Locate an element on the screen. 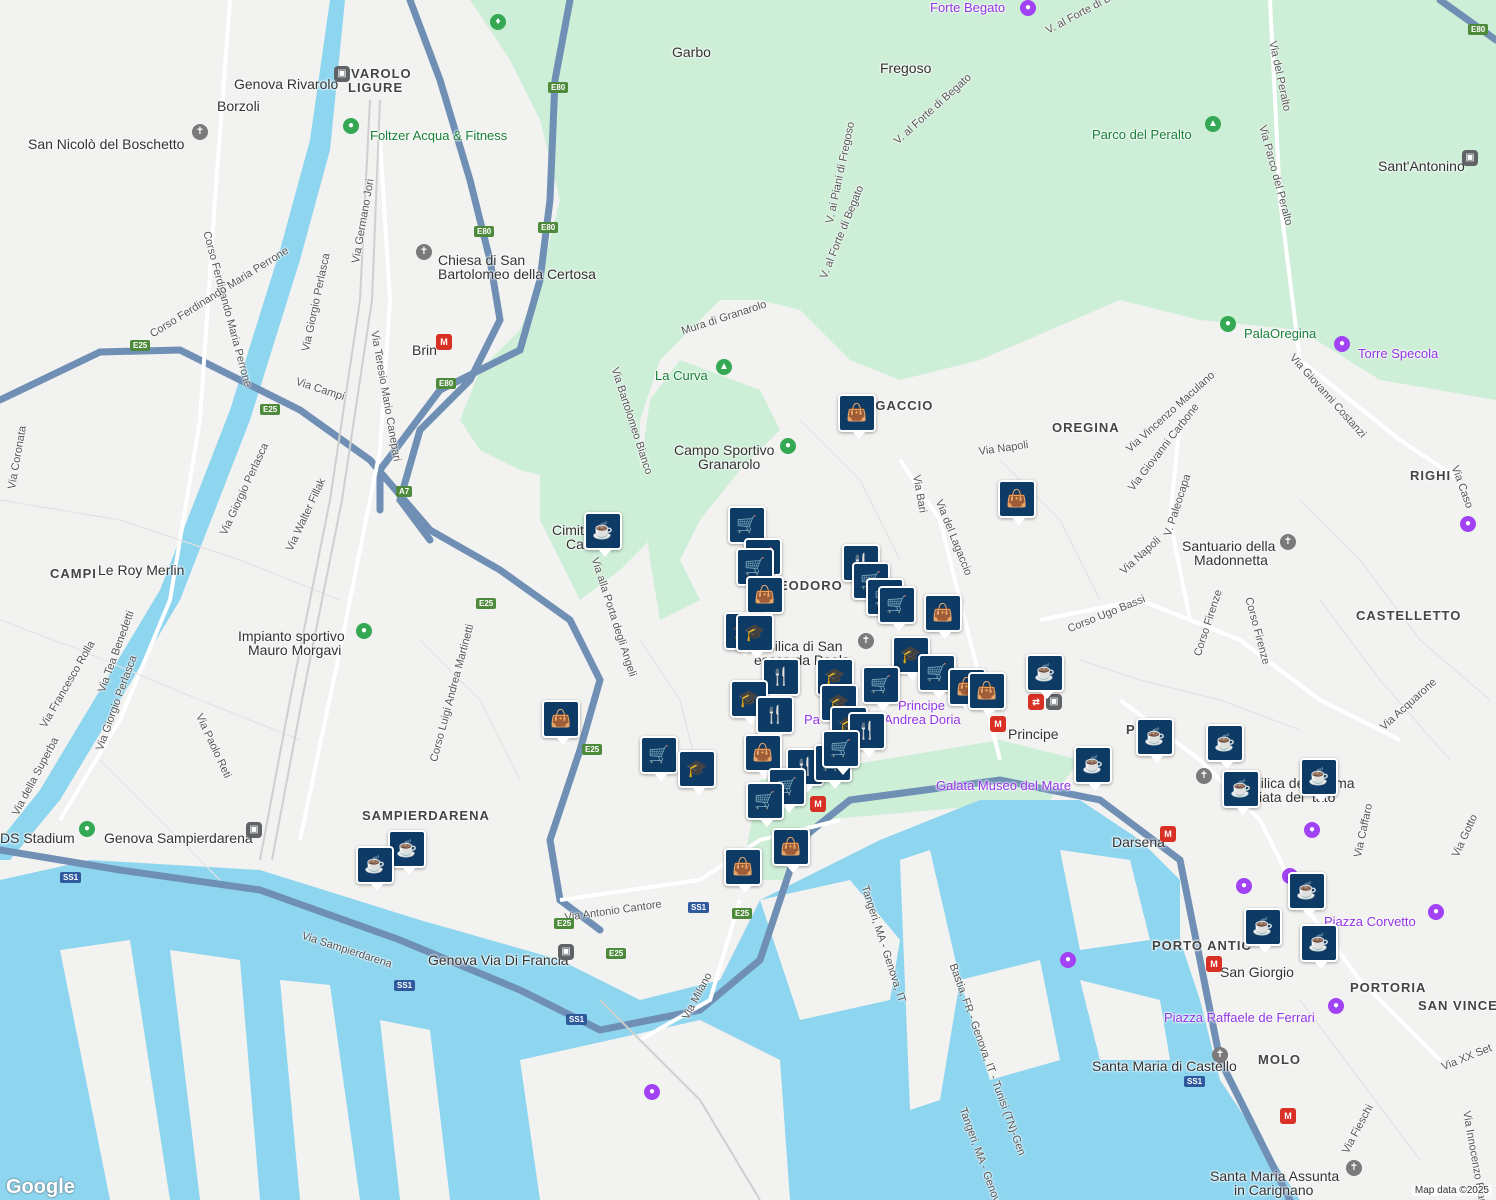 This screenshot has height=1200, width=1496. attraction-label: Piazza Raffaele de Ferrari is located at coordinates (1239, 1017).